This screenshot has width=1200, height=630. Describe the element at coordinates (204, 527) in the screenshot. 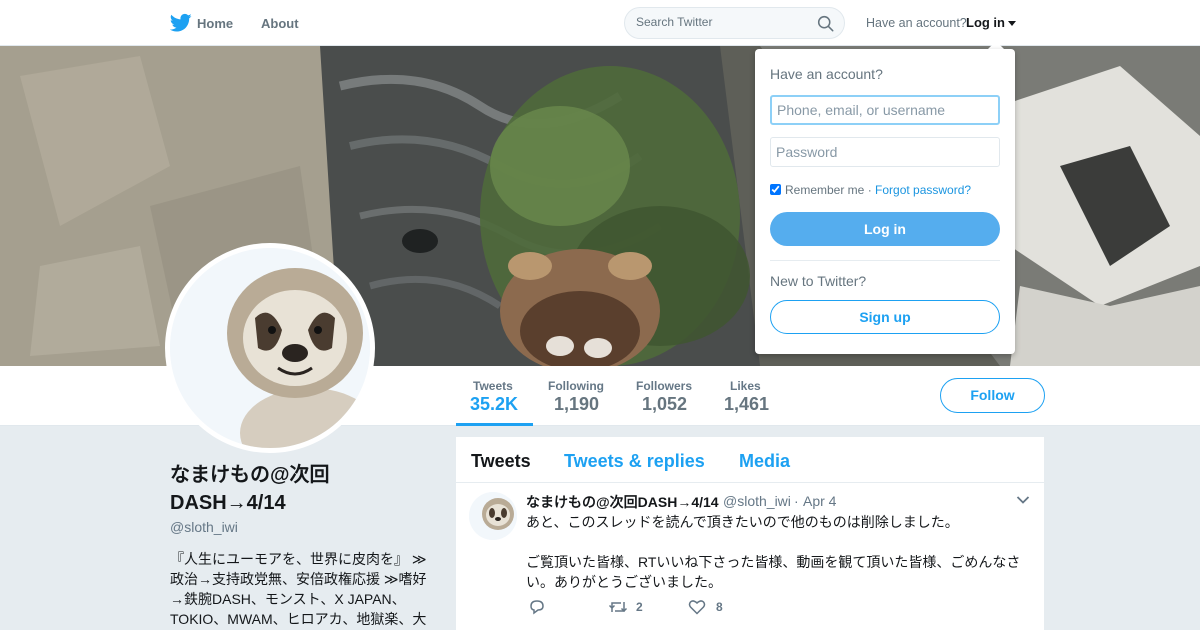

I see `profile-handle: @sloth_iwi` at that location.